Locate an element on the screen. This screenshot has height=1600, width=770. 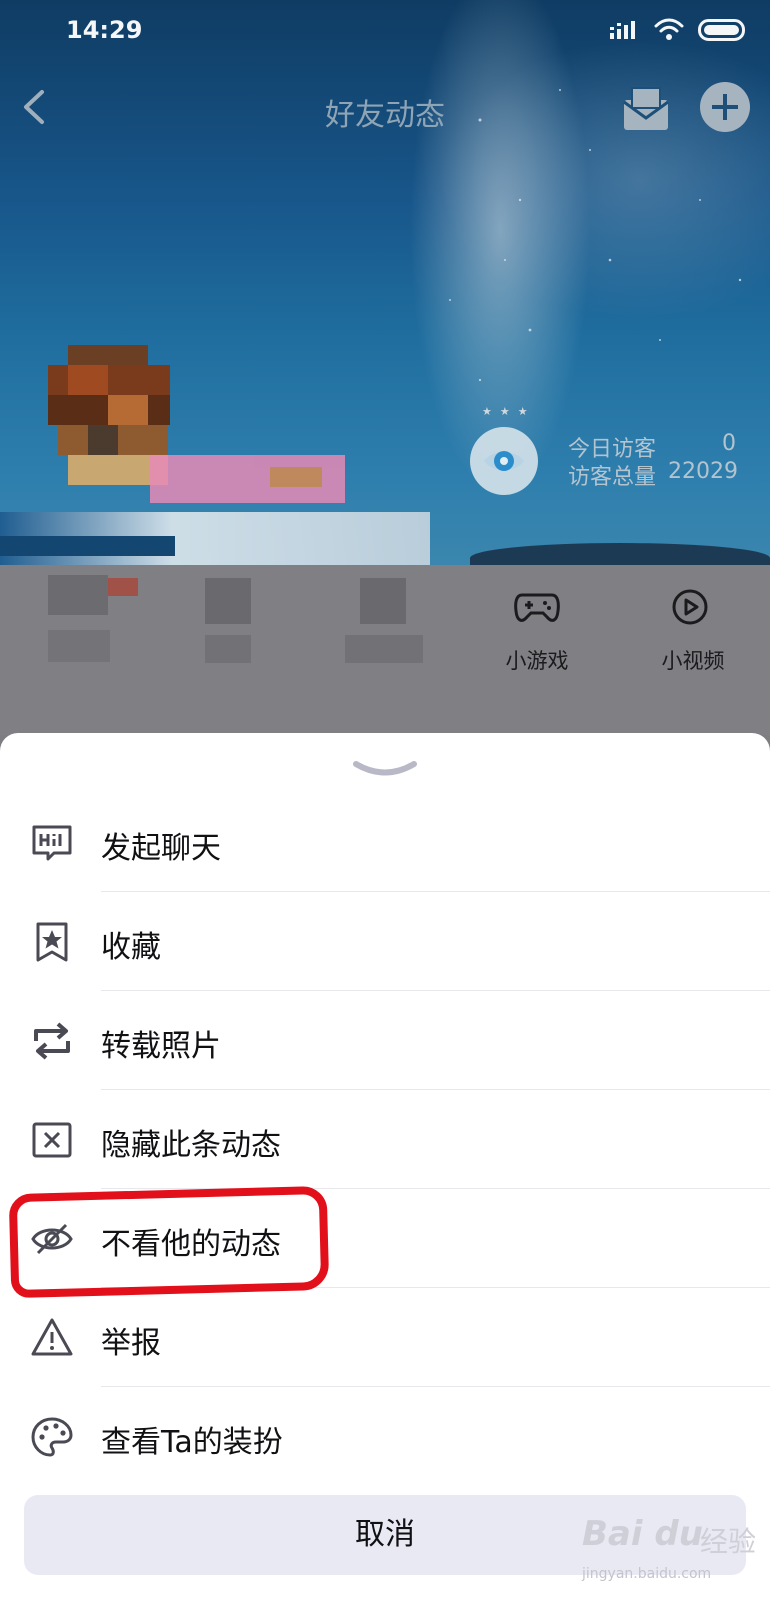
baidu-jingyan-watermark: Bai du 经验 jingyan.baidu.com is located at coordinates (672, 1550).